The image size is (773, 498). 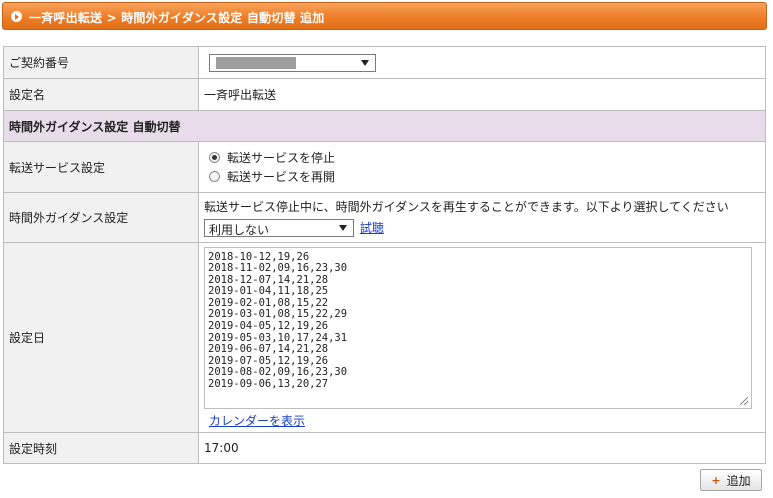 I want to click on guidance-label: 時間外ガイダンス設定, so click(x=101, y=217).